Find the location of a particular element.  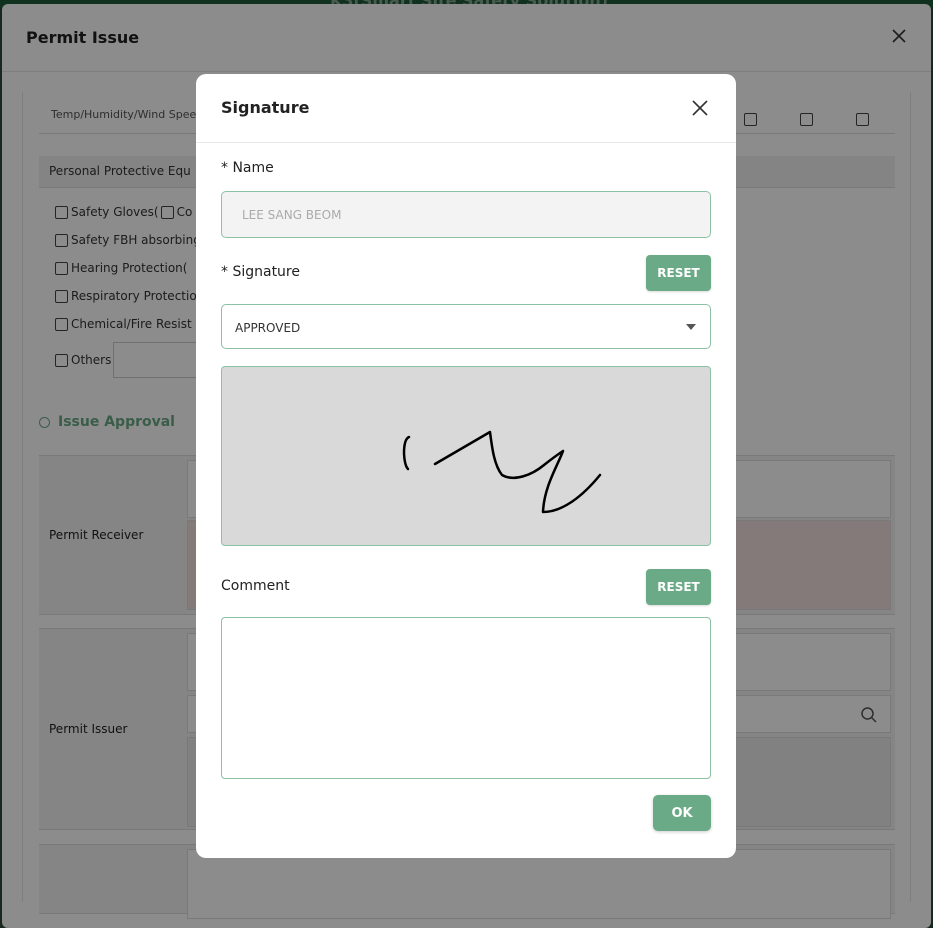

signature-reset-button: RESET is located at coordinates (678, 273).